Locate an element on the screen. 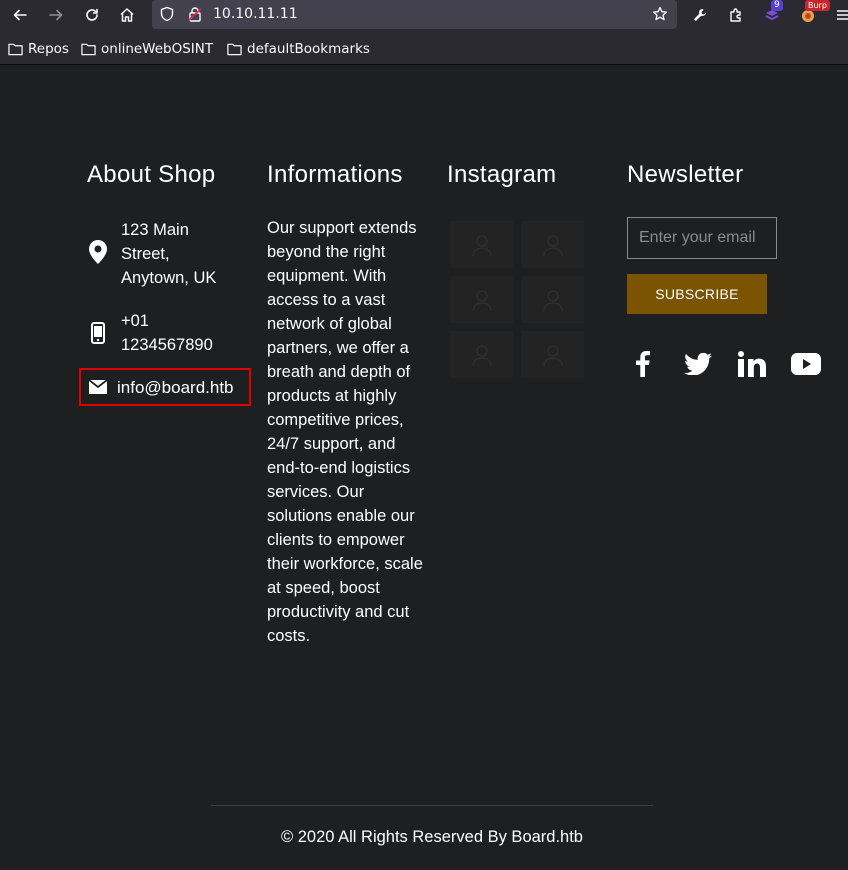 The image size is (848, 870). browser-toolbar: 10.10.11.11 9 Burp is located at coordinates (424, 15).